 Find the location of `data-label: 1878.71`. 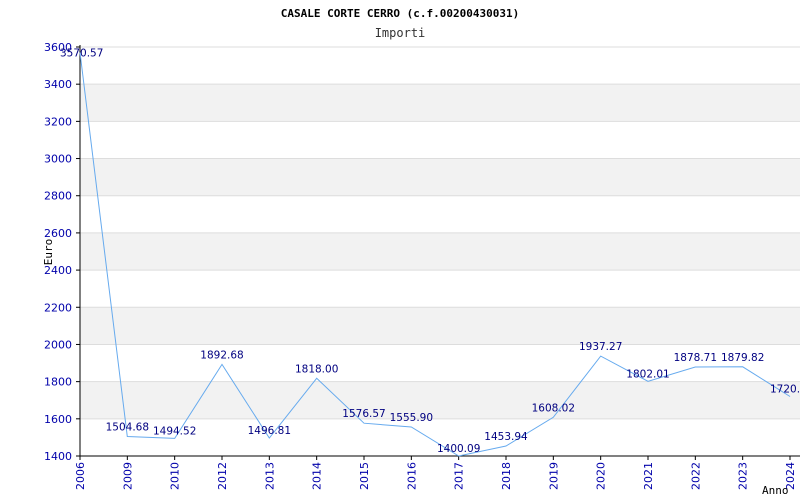

data-label: 1878.71 is located at coordinates (695, 358).